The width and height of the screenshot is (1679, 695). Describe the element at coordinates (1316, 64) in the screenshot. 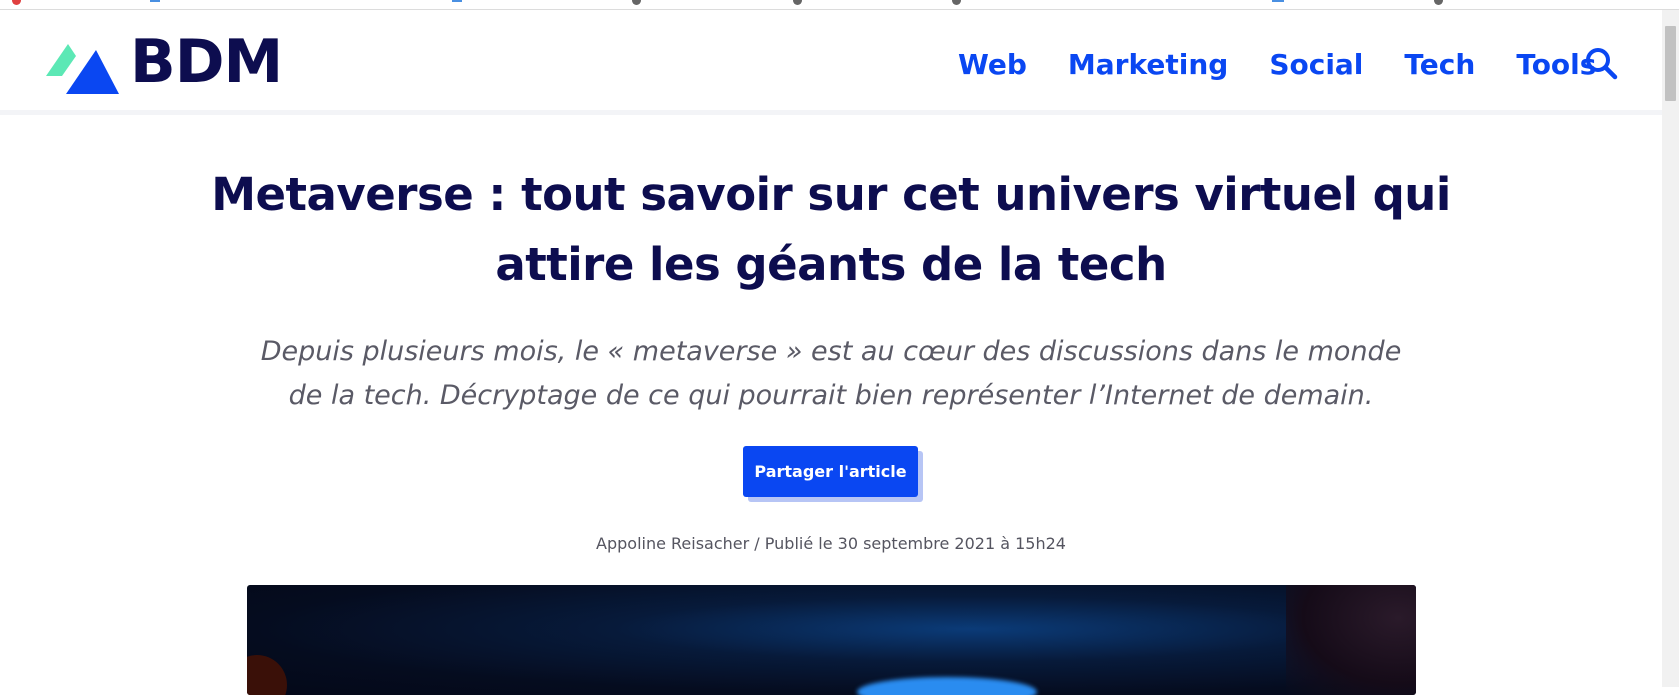

I see `nav-item-social: Social` at that location.